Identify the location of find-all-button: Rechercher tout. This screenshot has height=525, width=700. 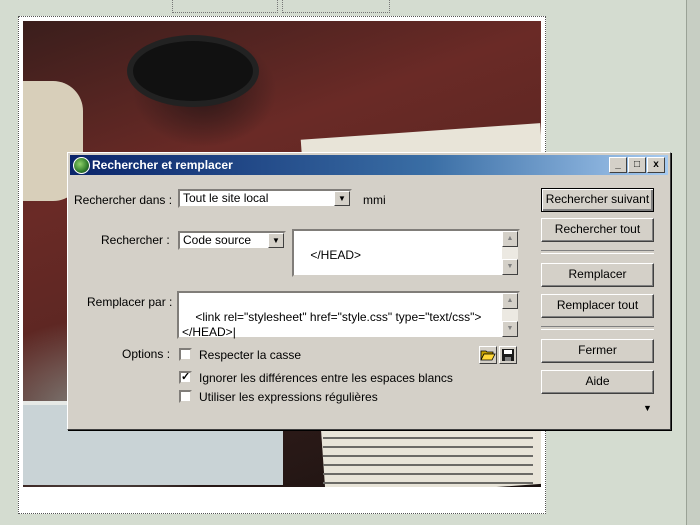
(597, 230).